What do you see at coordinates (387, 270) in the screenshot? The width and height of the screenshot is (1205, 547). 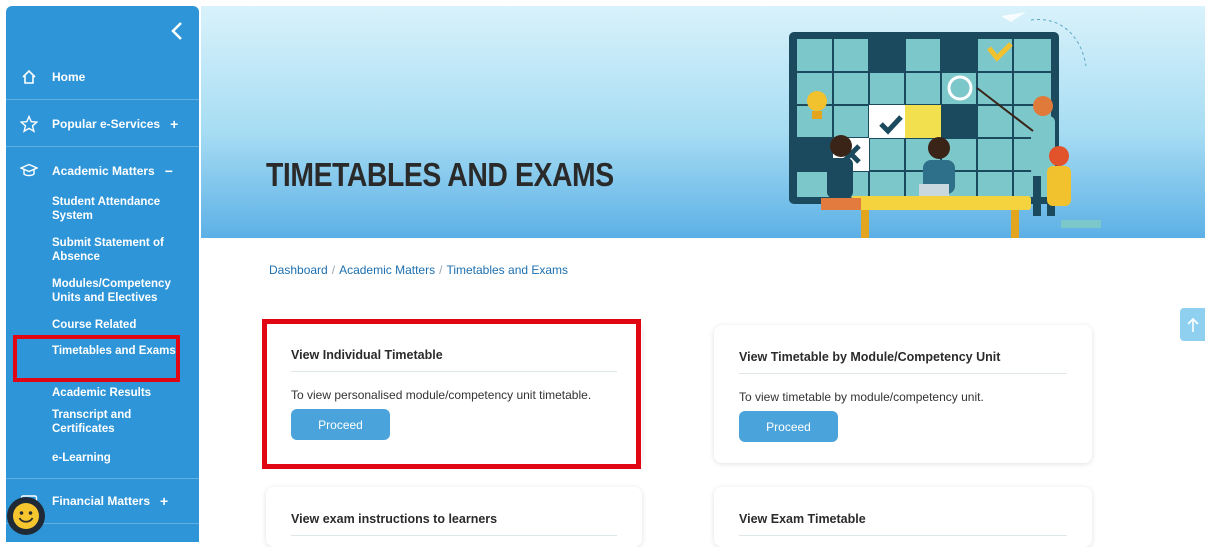 I see `breadcrumb-academic-matters: Academic Matters` at bounding box center [387, 270].